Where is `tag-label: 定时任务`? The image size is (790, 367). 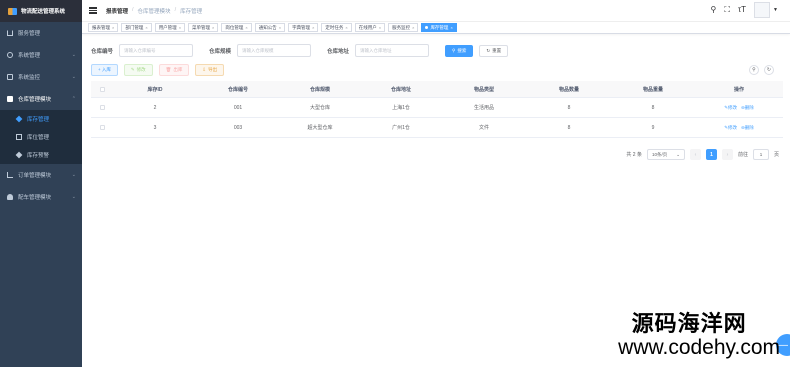
tag-label: 定时任务 is located at coordinates (334, 27).